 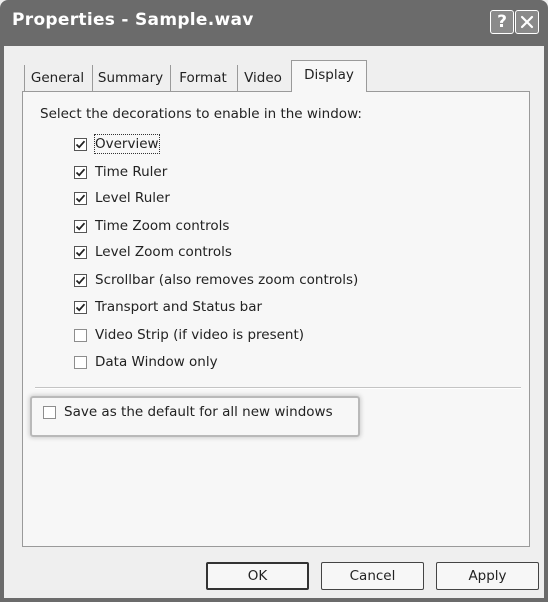 I want to click on data-window-checkbox, so click(x=80, y=362).